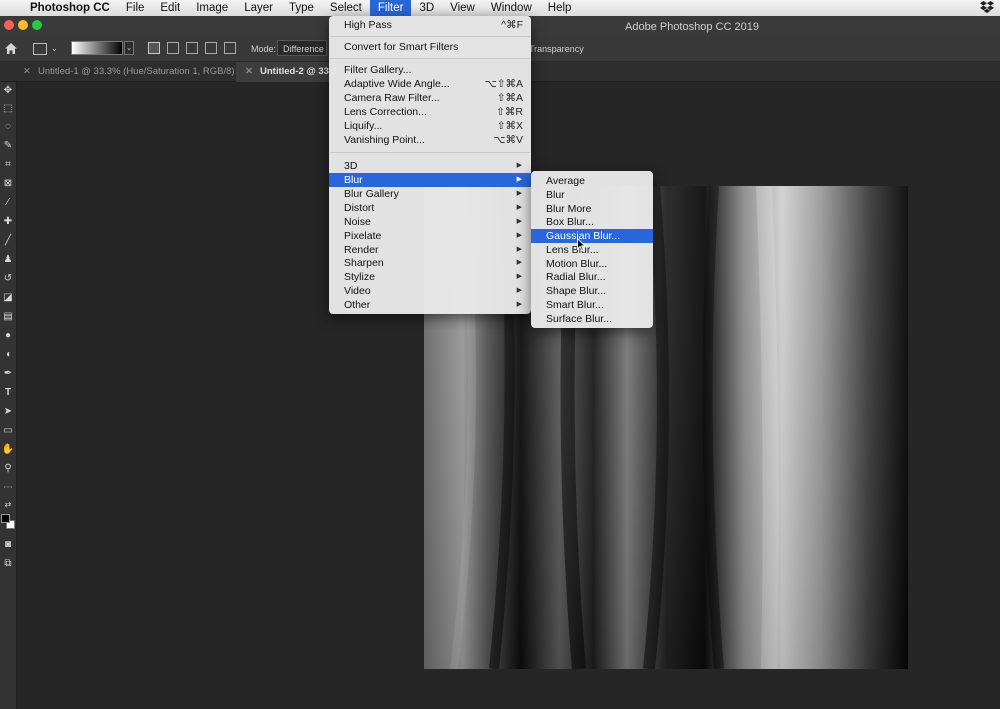  I want to click on menu-view: View, so click(462, 8).